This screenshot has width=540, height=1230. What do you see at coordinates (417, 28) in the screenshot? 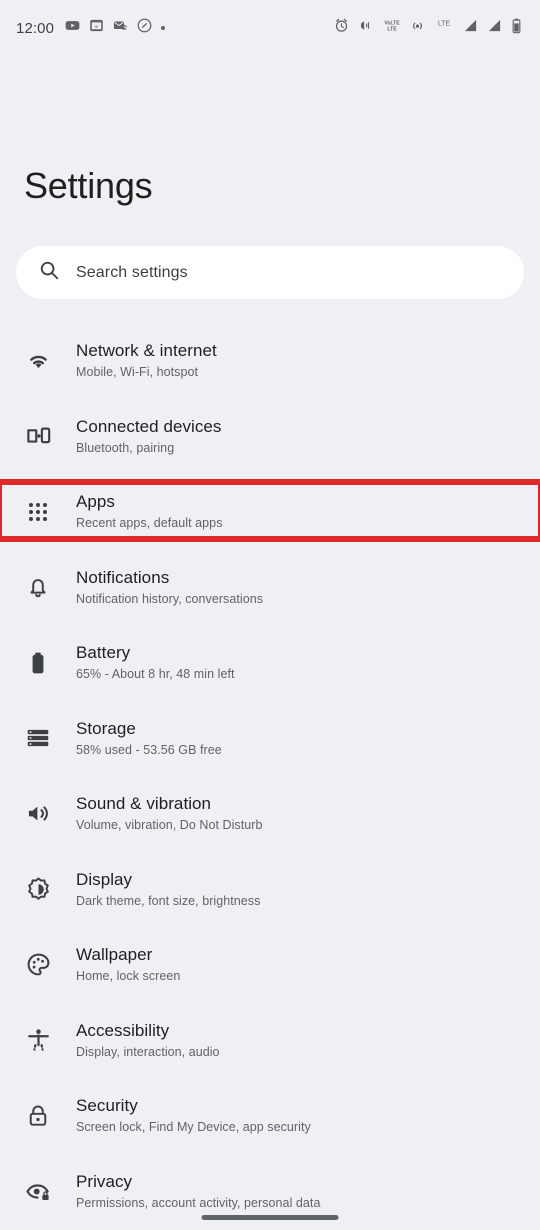
I see `hotspot-icon` at bounding box center [417, 28].